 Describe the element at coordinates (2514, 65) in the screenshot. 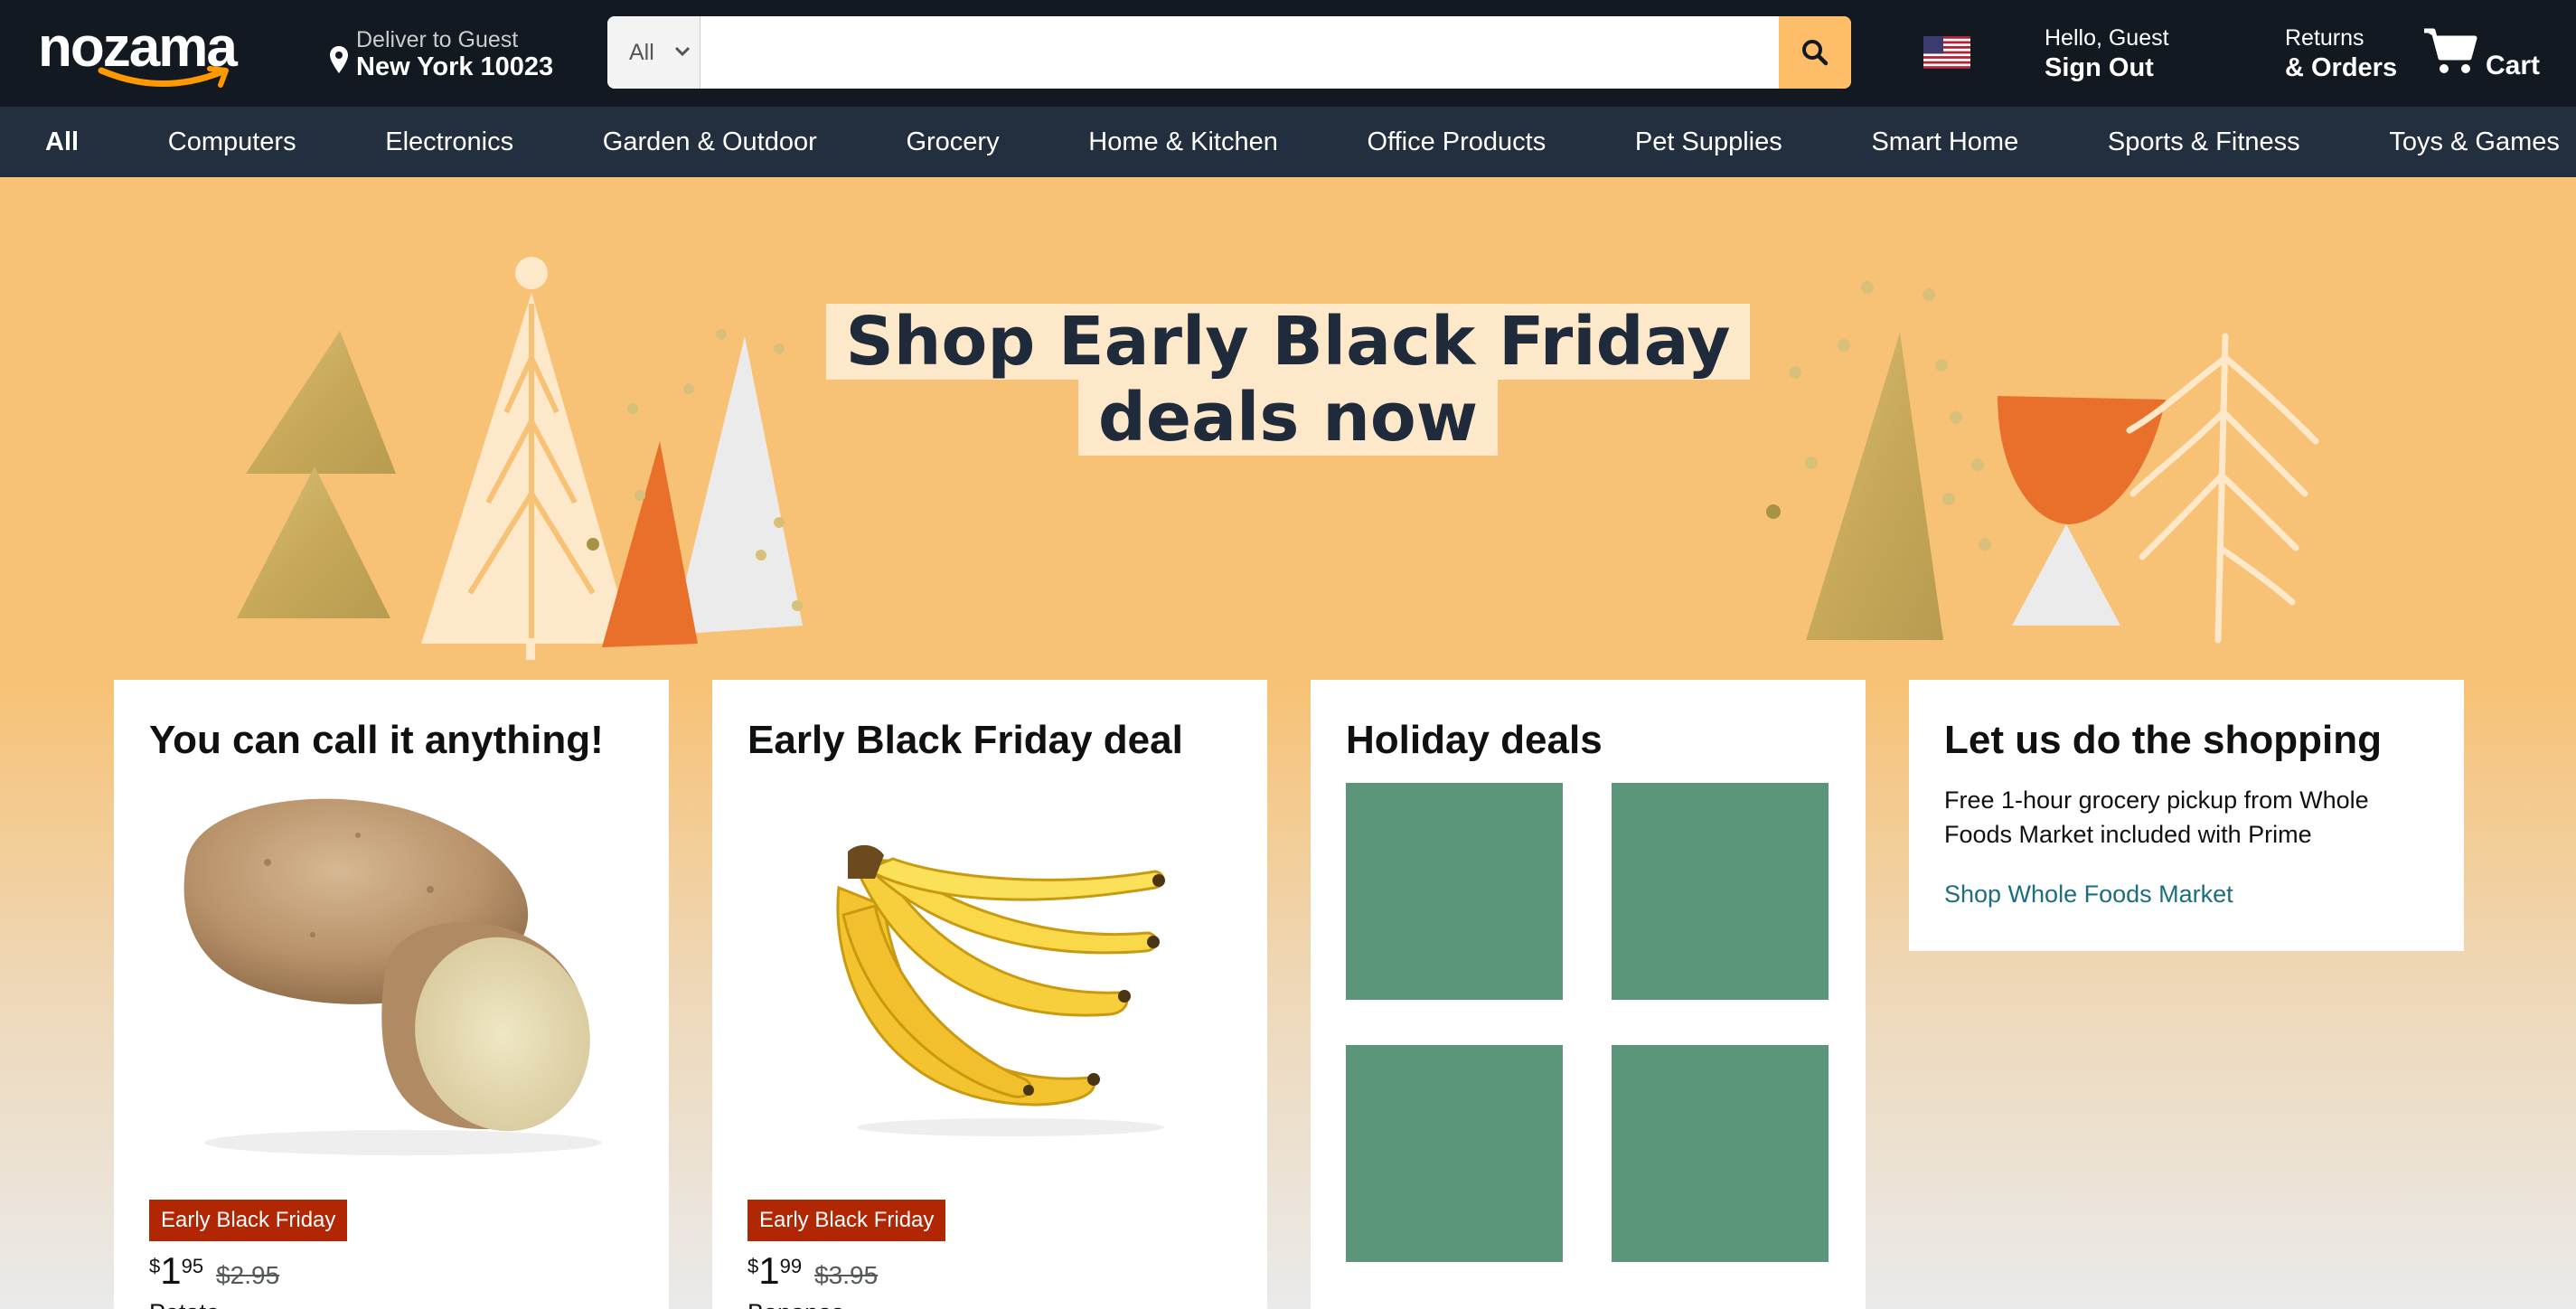

I see `cart-label: Cart` at that location.